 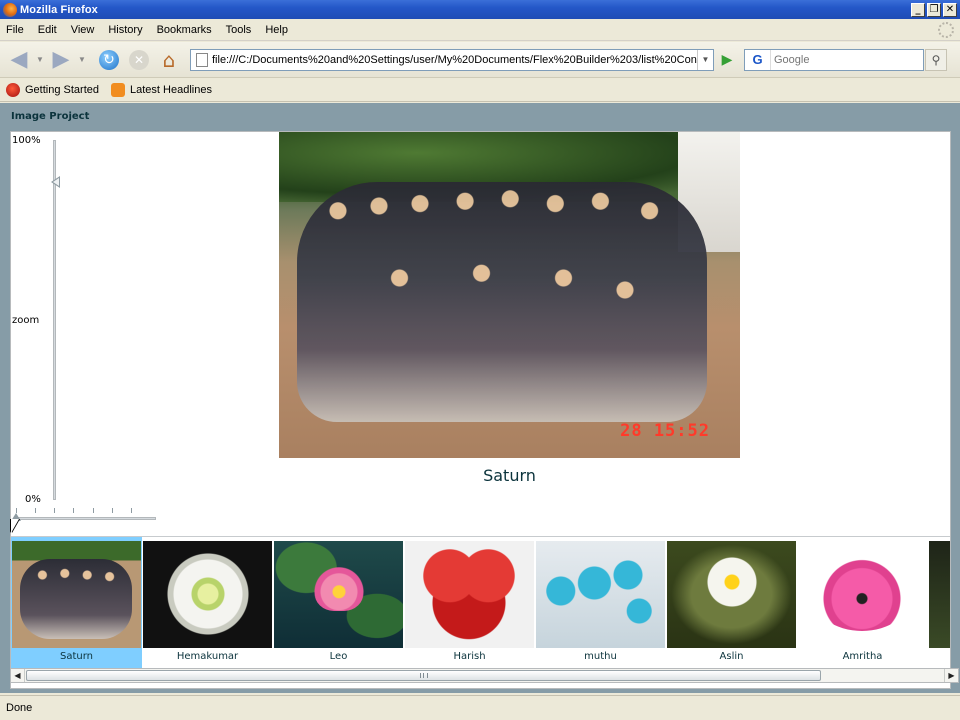 I want to click on back-button: ◀, so click(x=19, y=60).